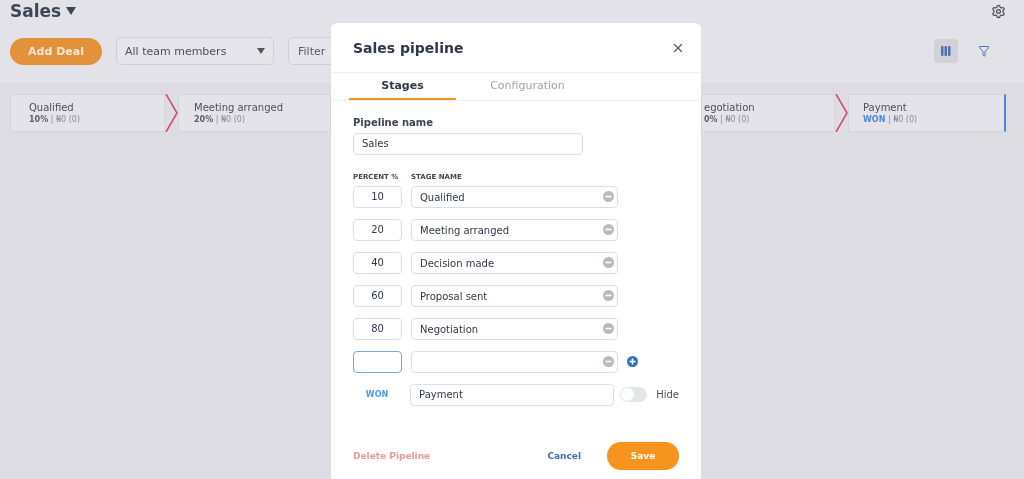 Image resolution: width=1024 pixels, height=479 pixels. What do you see at coordinates (727, 119) in the screenshot?
I see `stage-stats: 0% | ₦0 (0)` at bounding box center [727, 119].